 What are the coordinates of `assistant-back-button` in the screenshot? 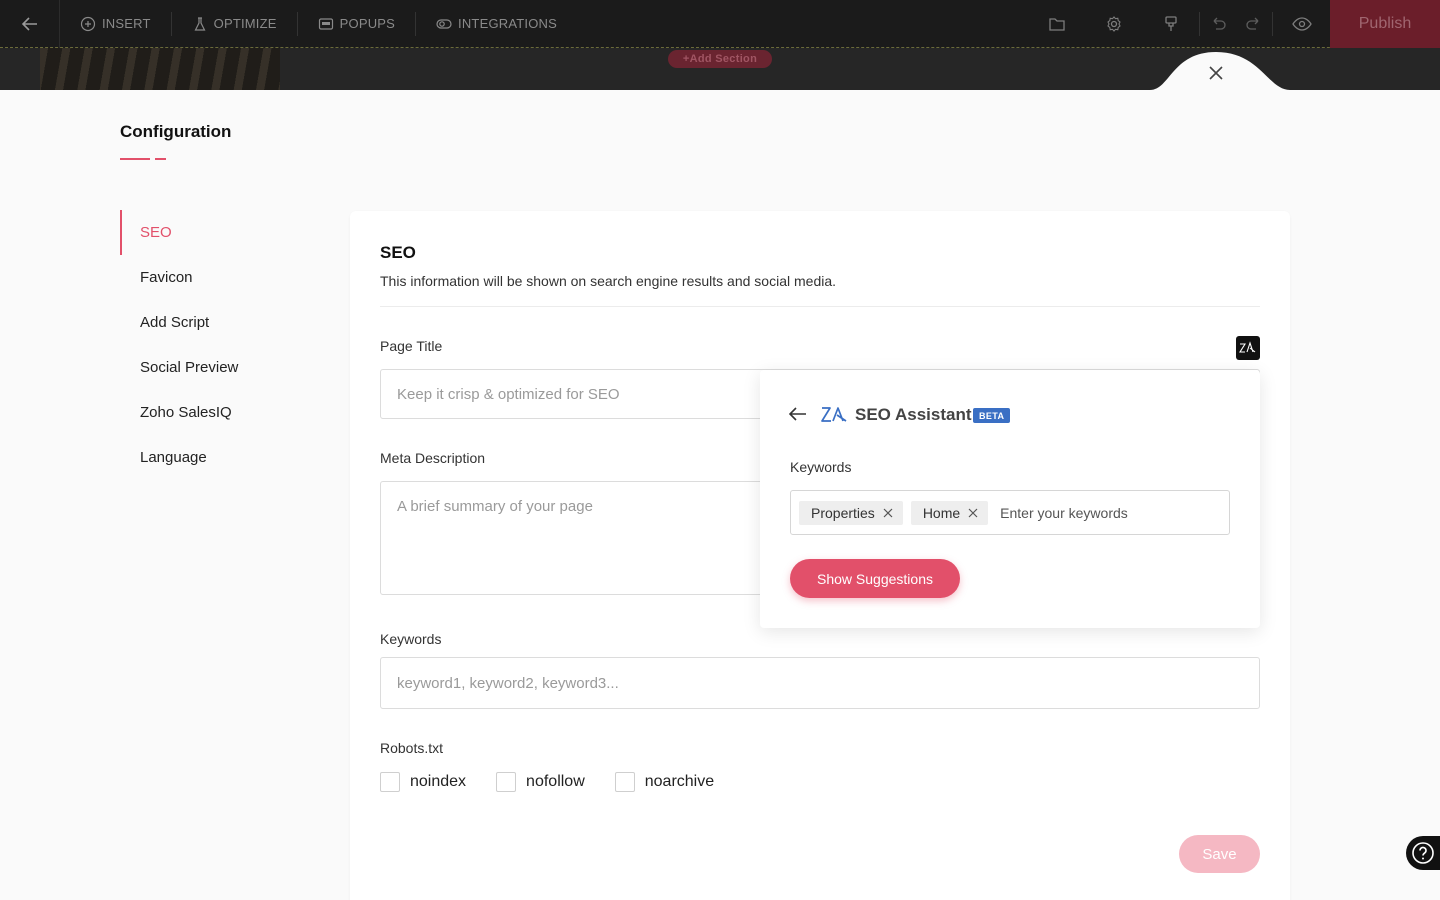 It's located at (798, 414).